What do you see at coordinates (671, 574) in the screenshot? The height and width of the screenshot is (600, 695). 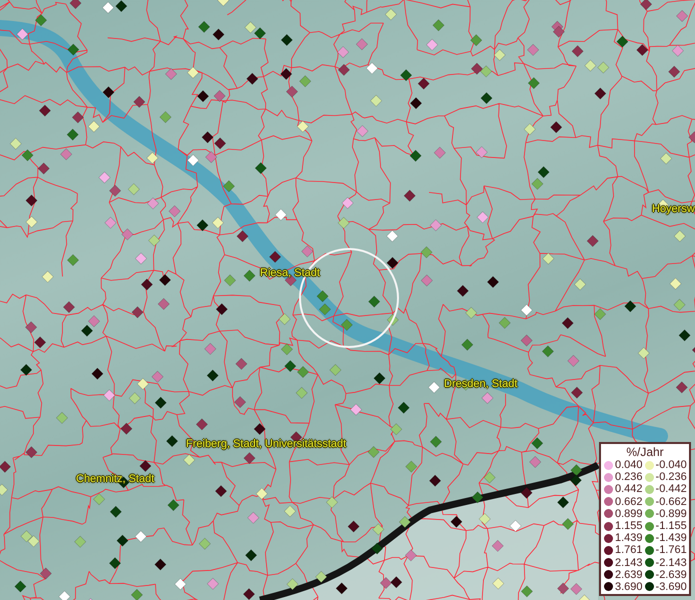 I see `legend-value: -2.639` at bounding box center [671, 574].